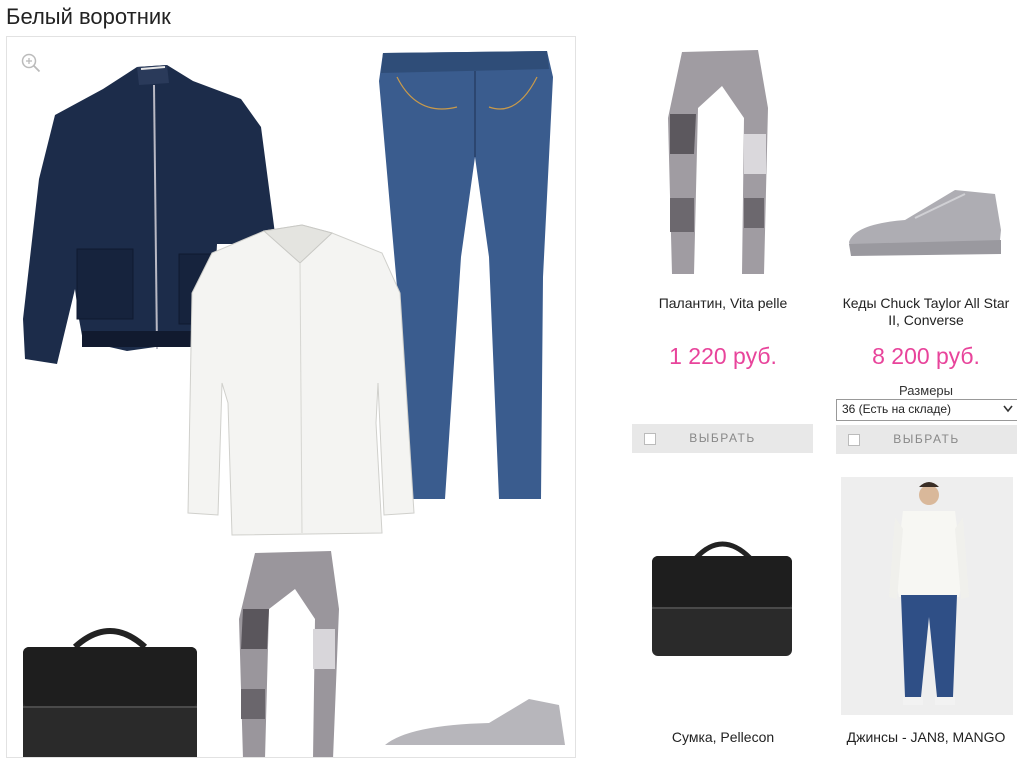 The width and height of the screenshot is (1017, 758). I want to click on select-button-sneakers: ВЫБРАТЬ, so click(926, 439).